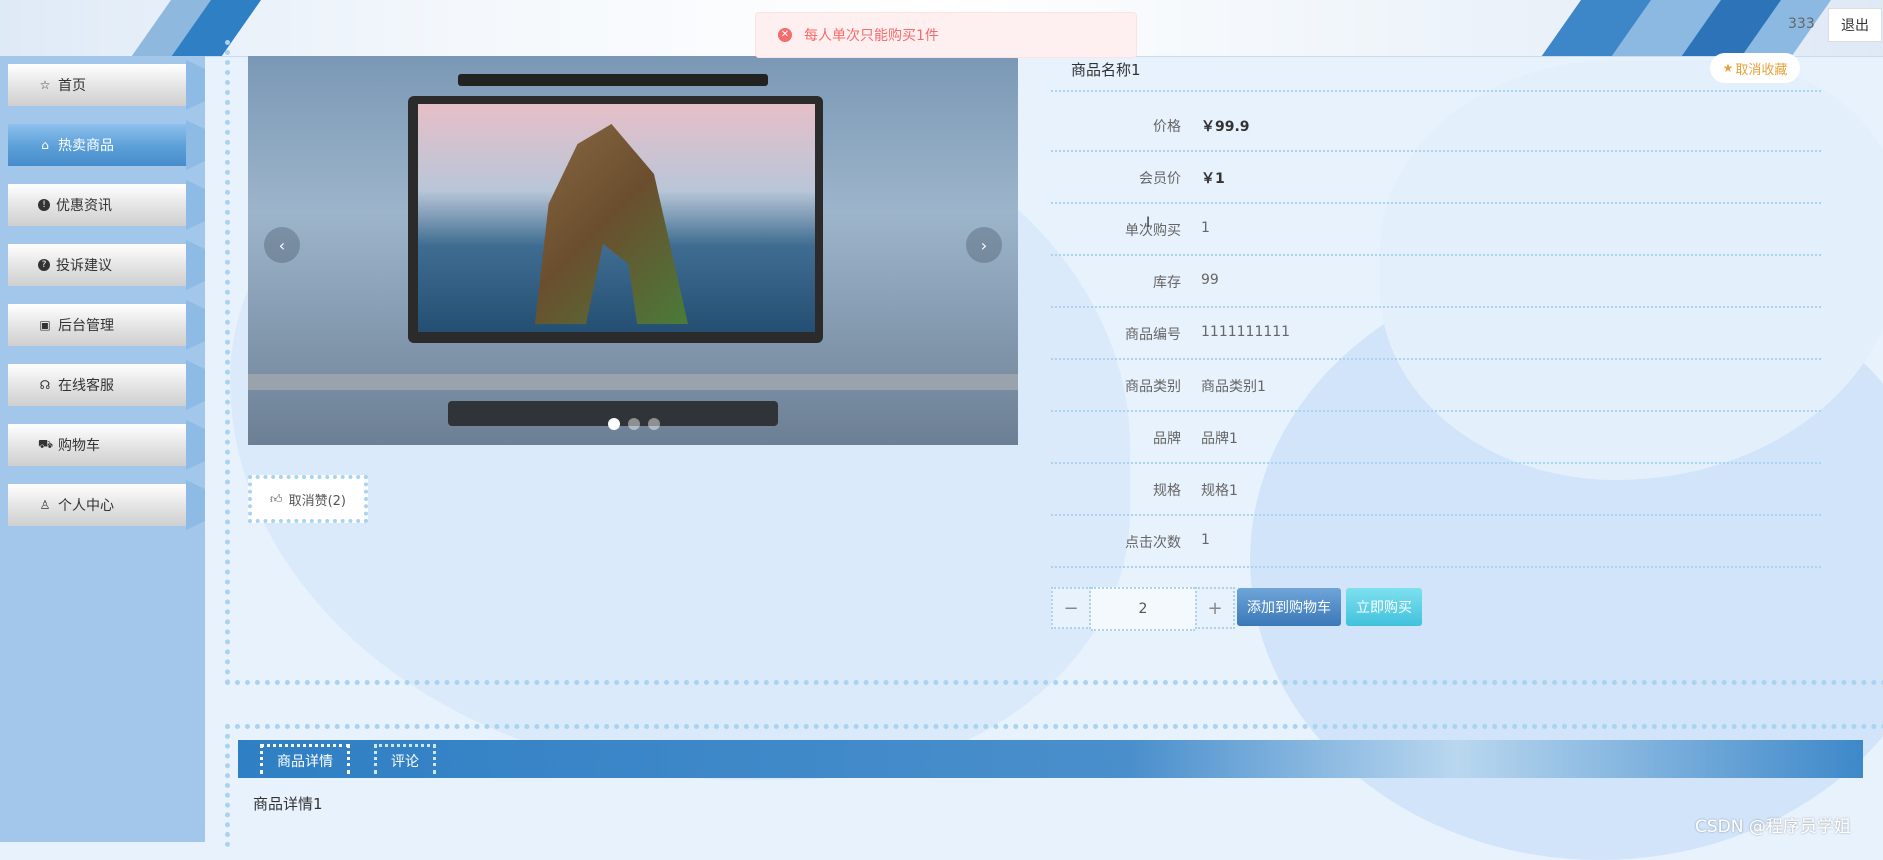 The width and height of the screenshot is (1883, 860). What do you see at coordinates (45, 145) in the screenshot?
I see `bag-icon: ⌂` at bounding box center [45, 145].